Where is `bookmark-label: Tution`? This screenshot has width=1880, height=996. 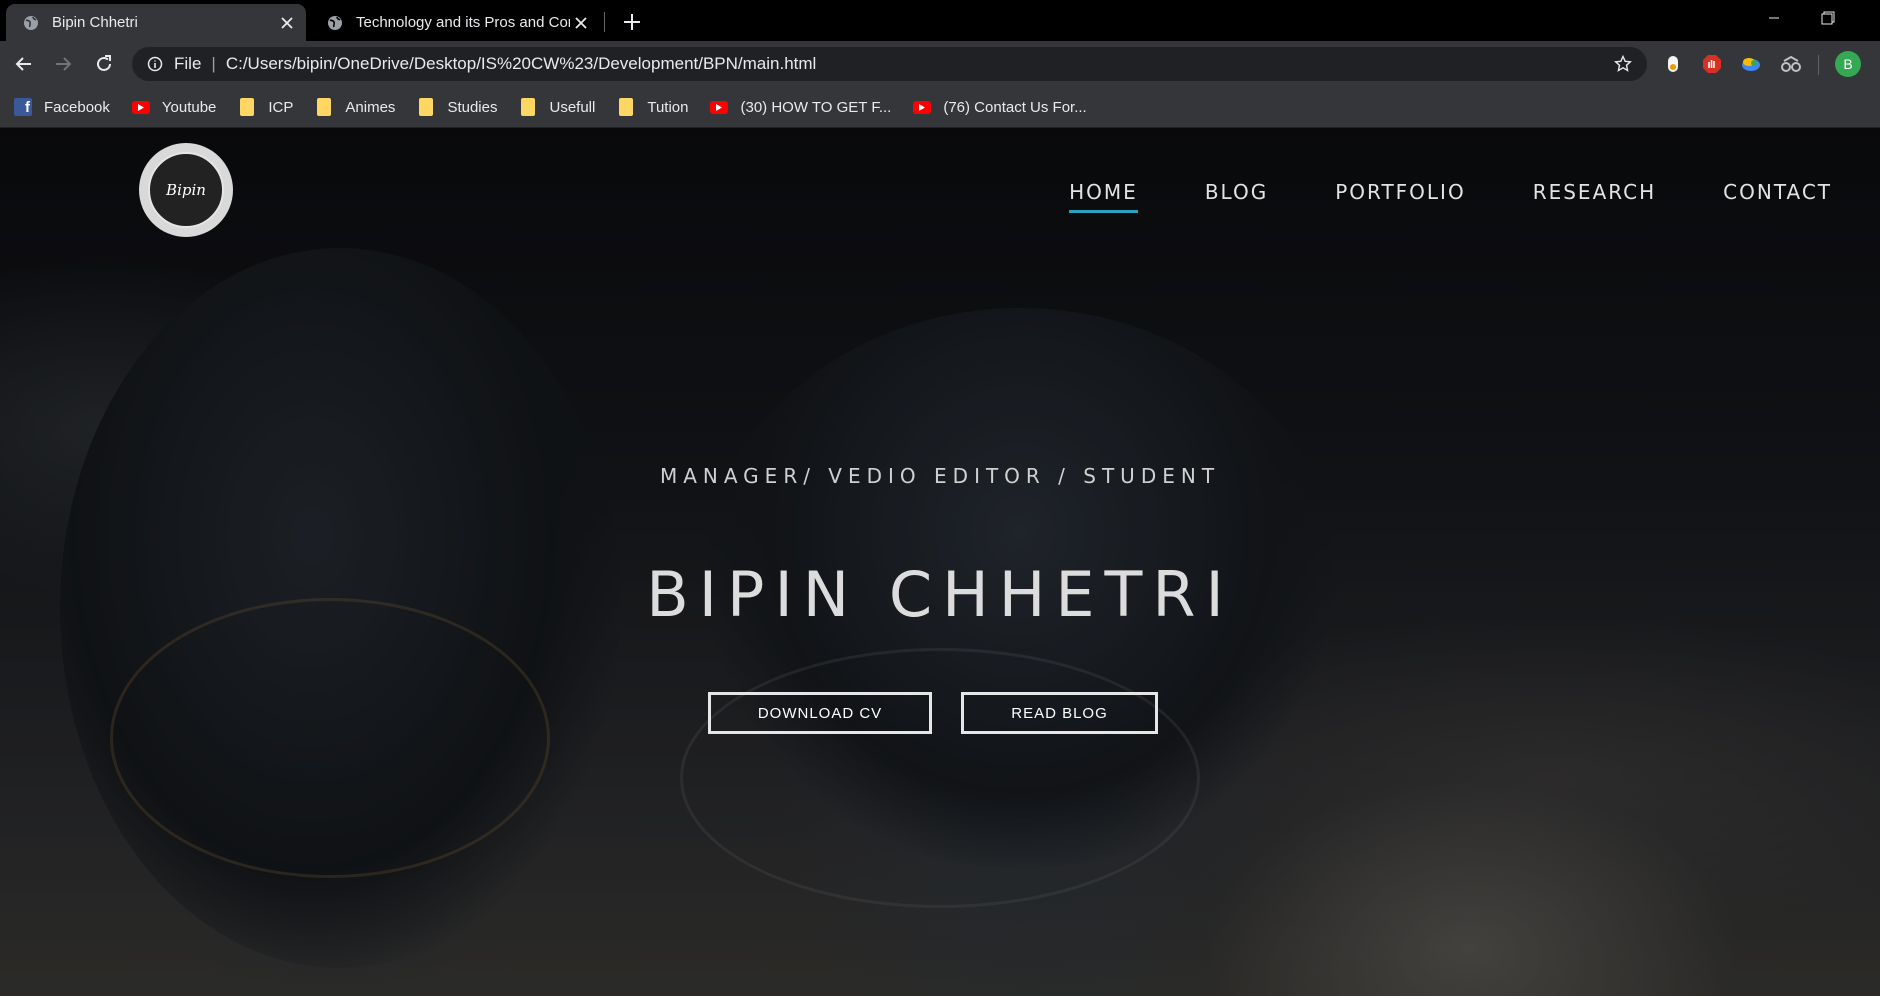
bookmark-label: Tution is located at coordinates (668, 107).